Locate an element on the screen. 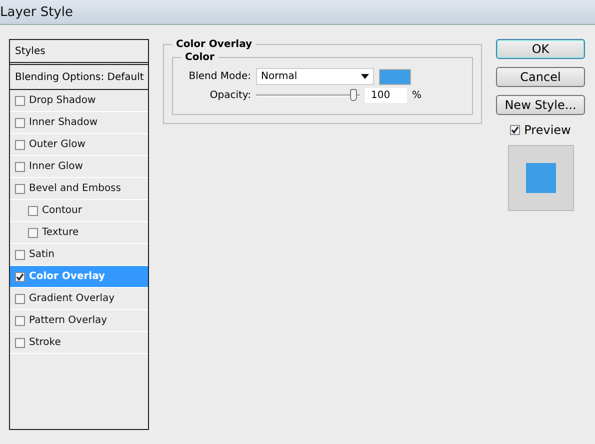 The width and height of the screenshot is (595, 444). style-item: Inner Shadow is located at coordinates (79, 123).